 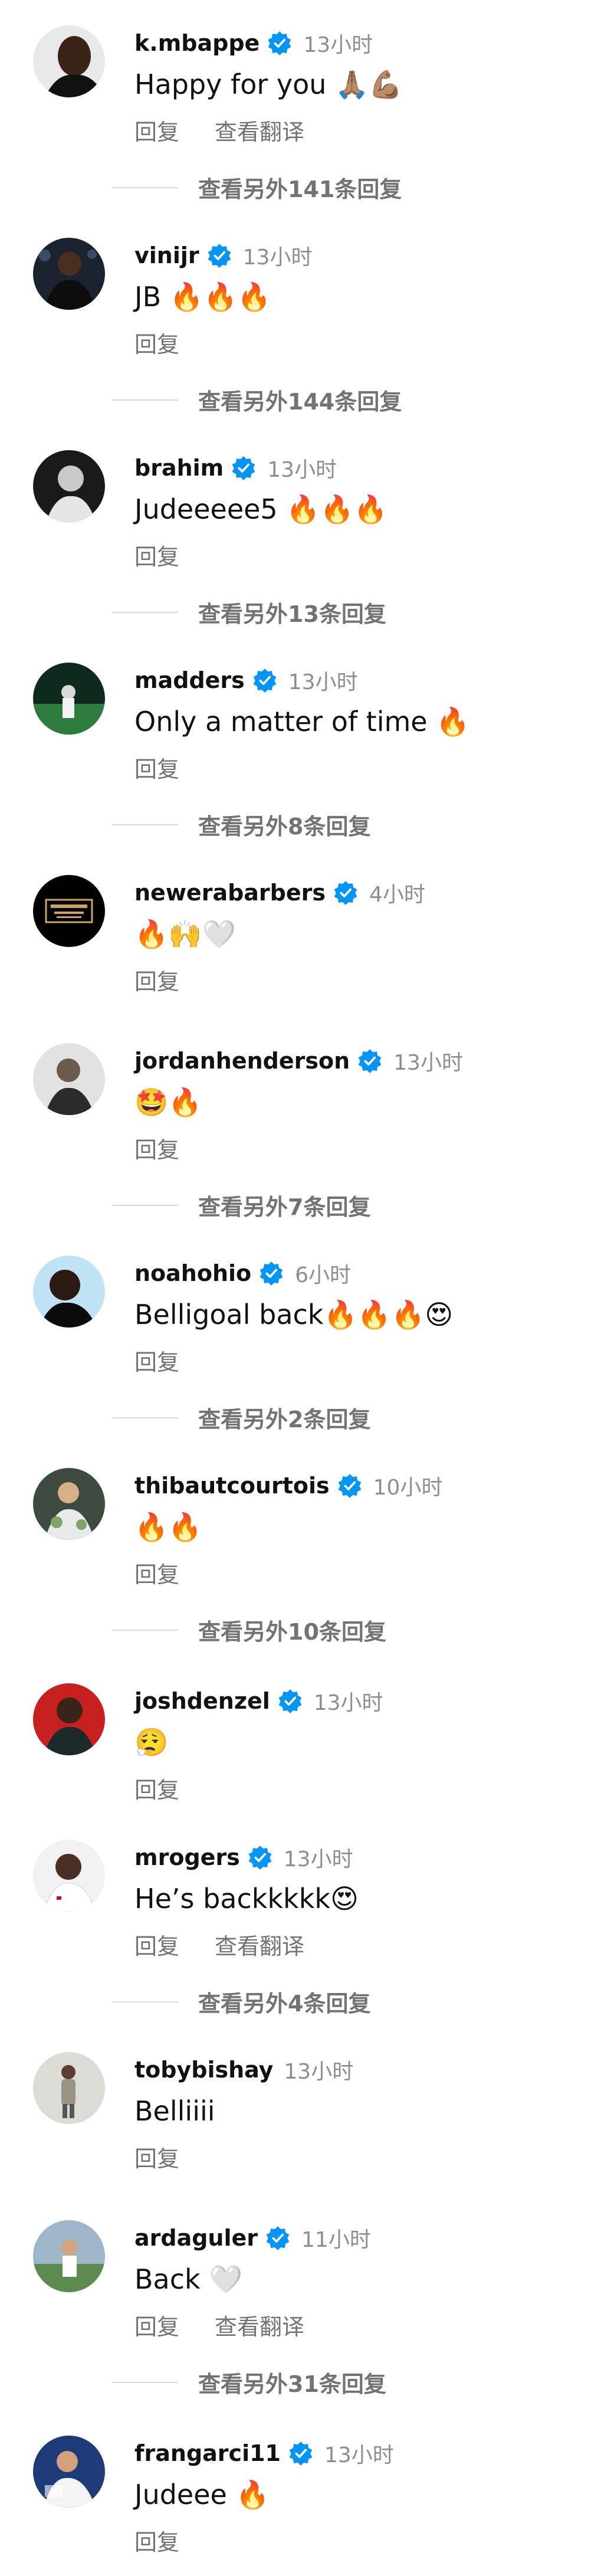 I want to click on comment-header: ardaguler 11小时, so click(x=252, y=2238).